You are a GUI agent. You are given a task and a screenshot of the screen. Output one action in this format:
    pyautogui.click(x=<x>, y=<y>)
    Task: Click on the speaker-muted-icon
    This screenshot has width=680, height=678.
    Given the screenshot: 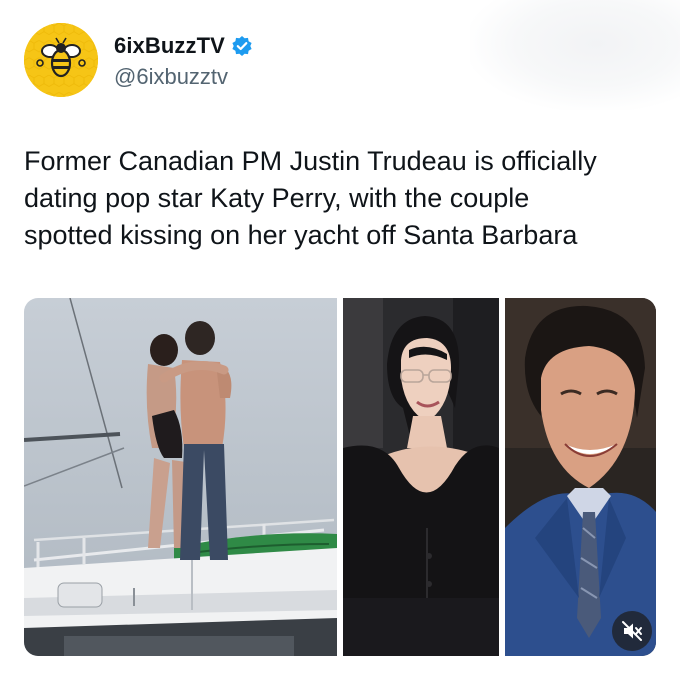 What is the action you would take?
    pyautogui.click(x=632, y=631)
    